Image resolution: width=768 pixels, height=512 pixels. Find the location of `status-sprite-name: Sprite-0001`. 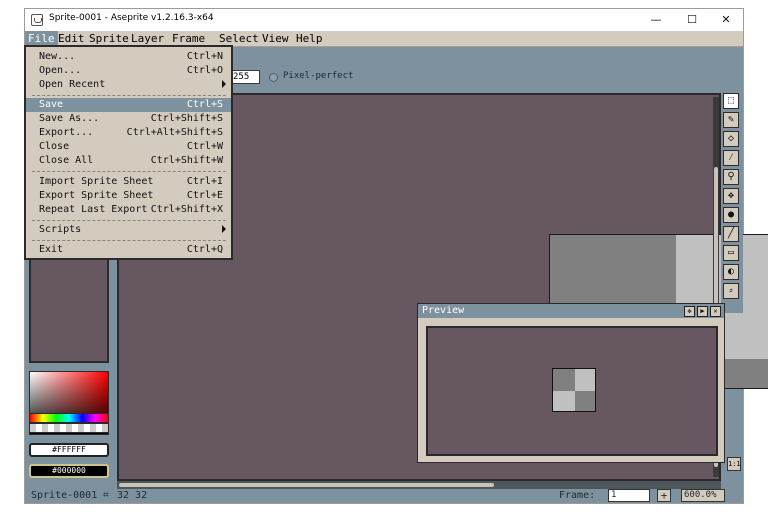

status-sprite-name: Sprite-0001 is located at coordinates (64, 495).